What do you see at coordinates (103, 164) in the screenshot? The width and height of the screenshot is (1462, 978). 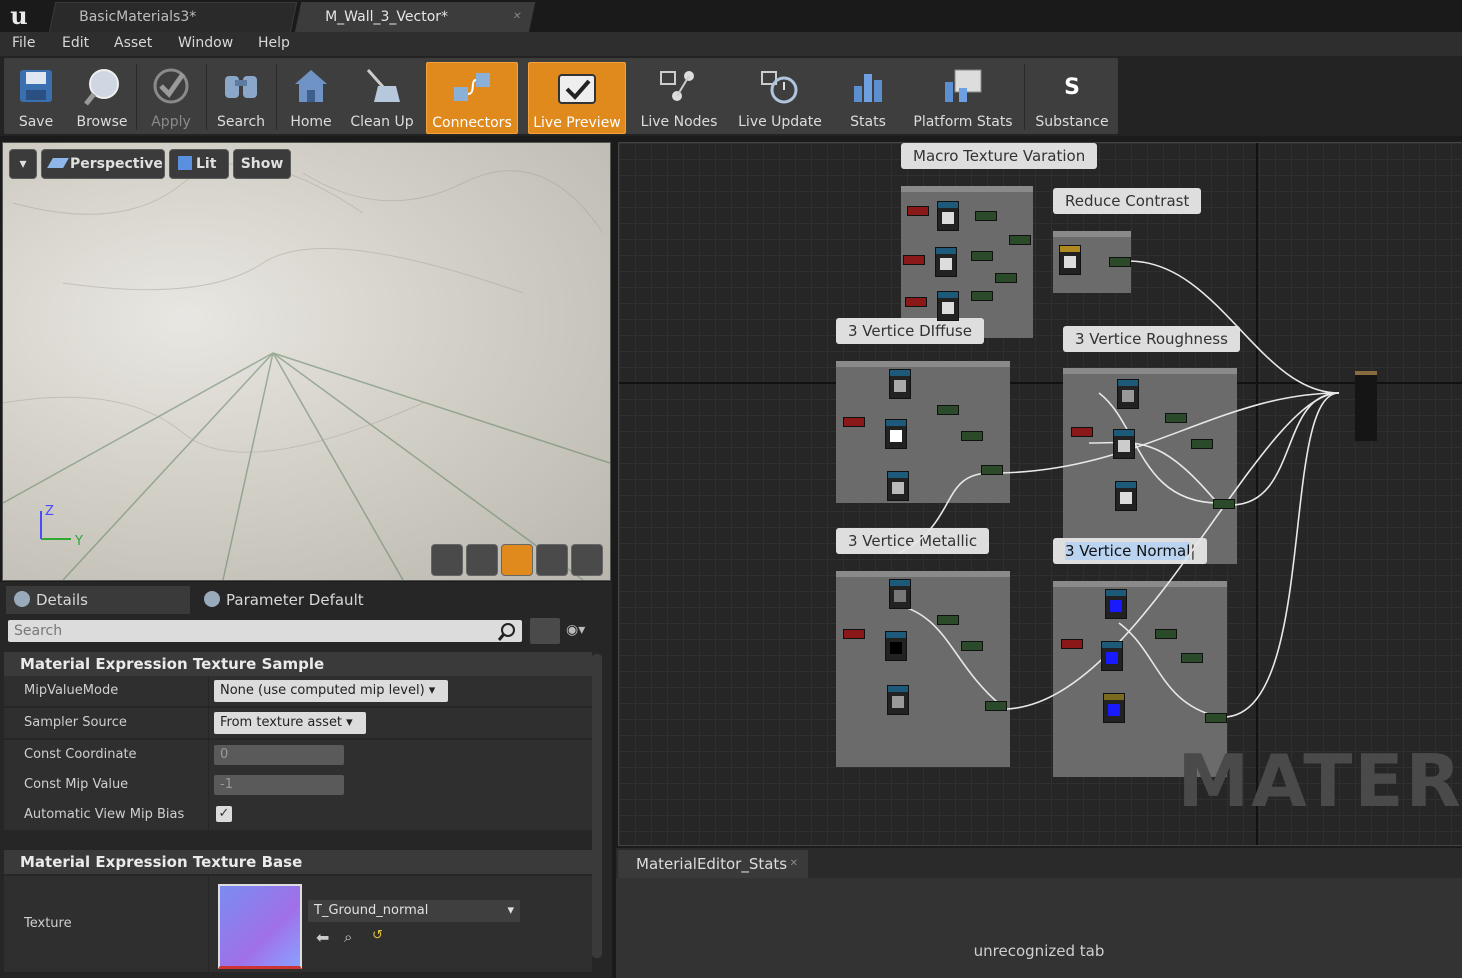 I see `perspective-button: Perspective` at bounding box center [103, 164].